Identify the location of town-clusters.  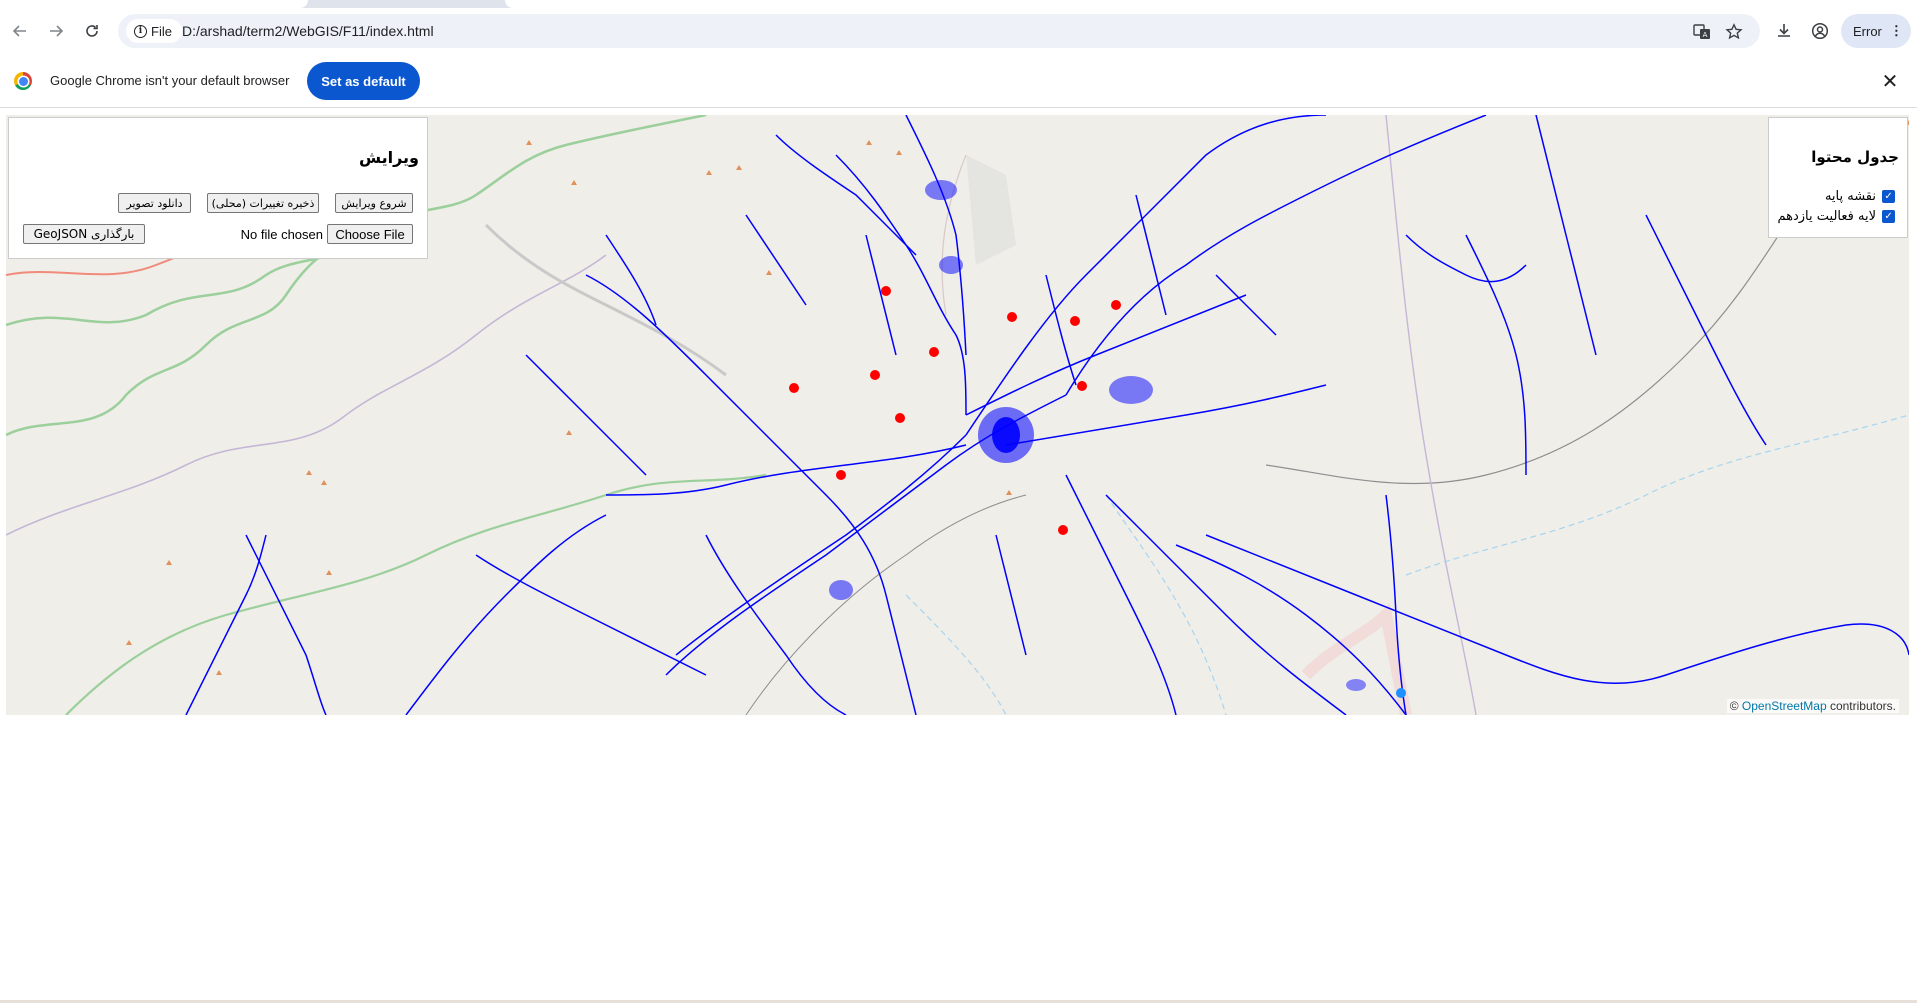
(1097, 435).